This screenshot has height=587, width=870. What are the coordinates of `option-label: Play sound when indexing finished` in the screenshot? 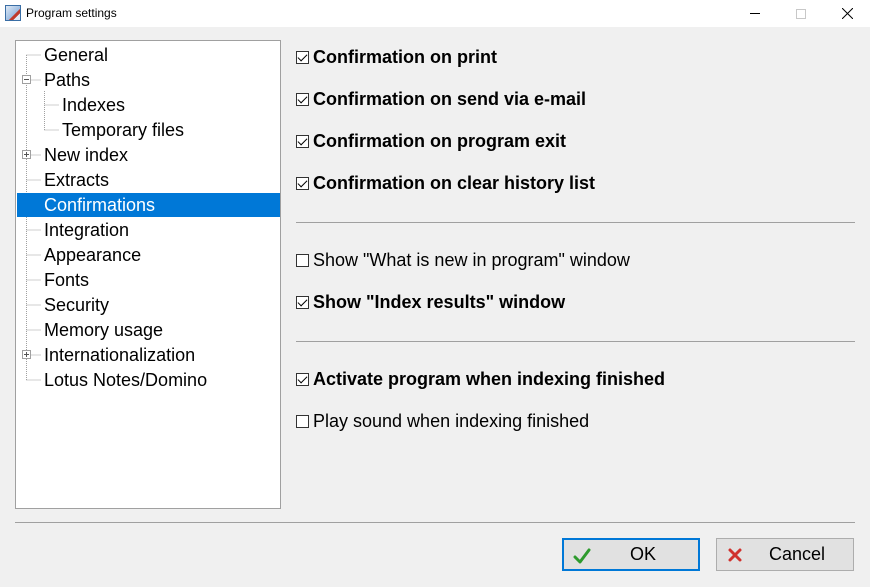 It's located at (451, 420).